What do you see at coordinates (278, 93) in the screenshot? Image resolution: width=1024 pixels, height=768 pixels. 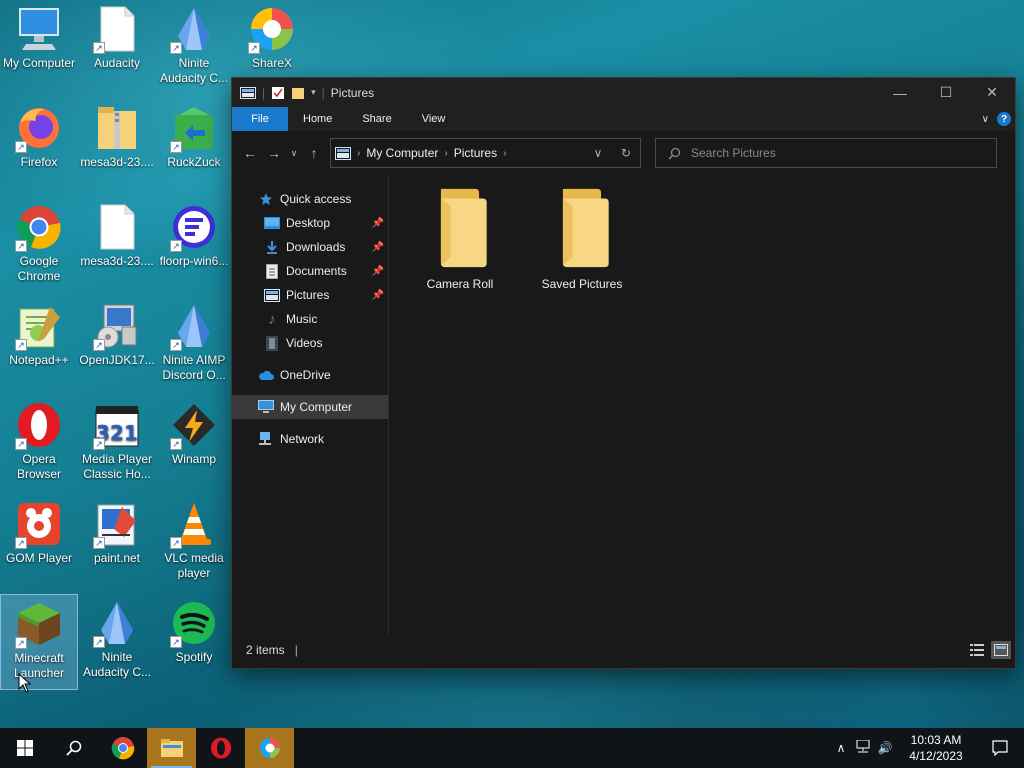 I see `properties-icon` at bounding box center [278, 93].